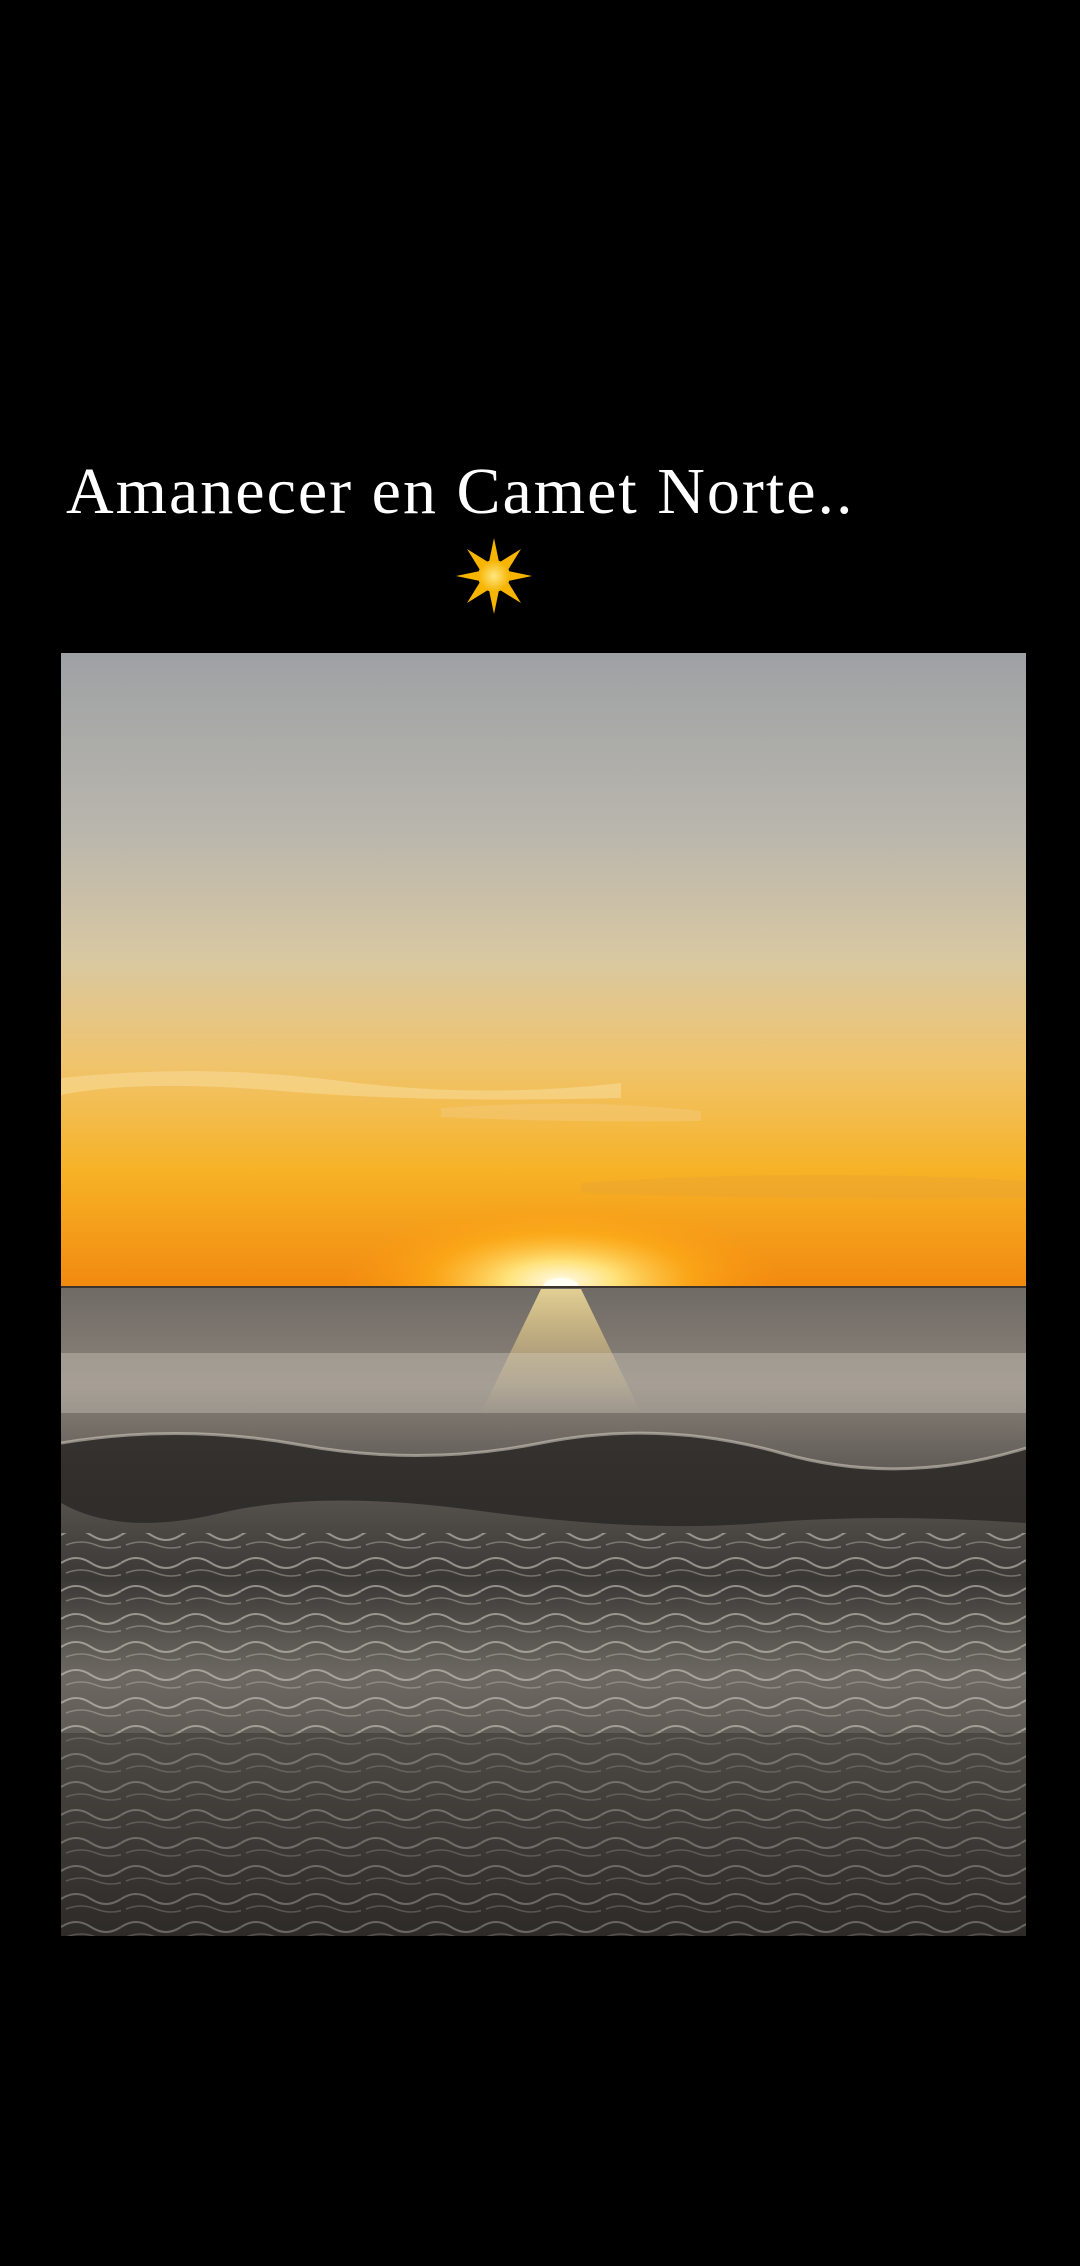  What do you see at coordinates (494, 576) in the screenshot?
I see `sun-icon` at bounding box center [494, 576].